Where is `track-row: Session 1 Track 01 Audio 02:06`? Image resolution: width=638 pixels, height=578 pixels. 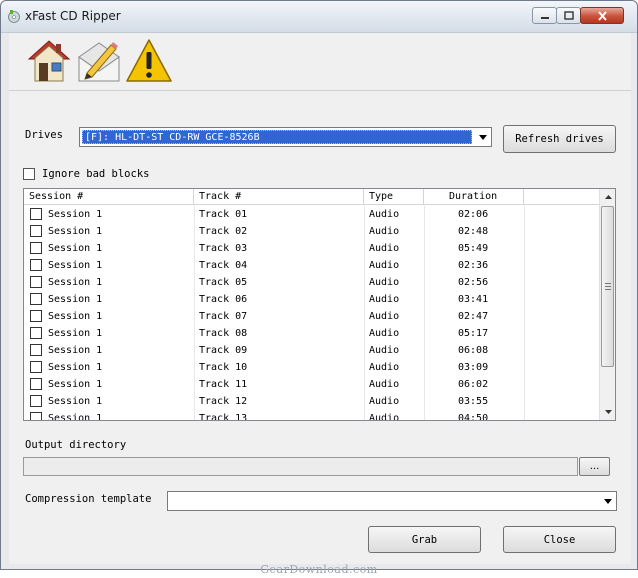
track-row: Session 1 Track 01 Audio 02:06 is located at coordinates (312, 214).